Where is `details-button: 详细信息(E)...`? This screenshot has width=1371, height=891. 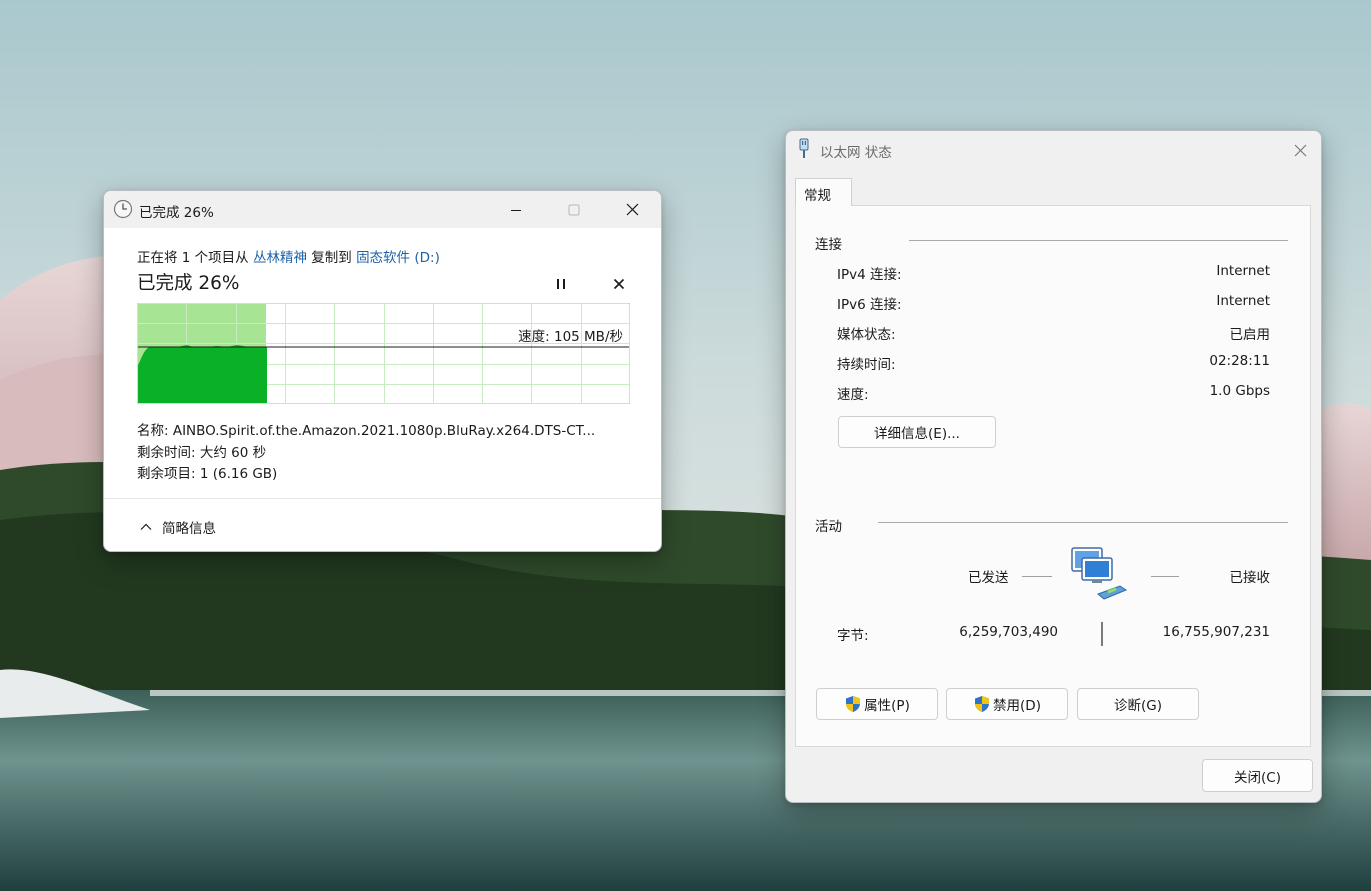
details-button: 详细信息(E)... is located at coordinates (917, 432).